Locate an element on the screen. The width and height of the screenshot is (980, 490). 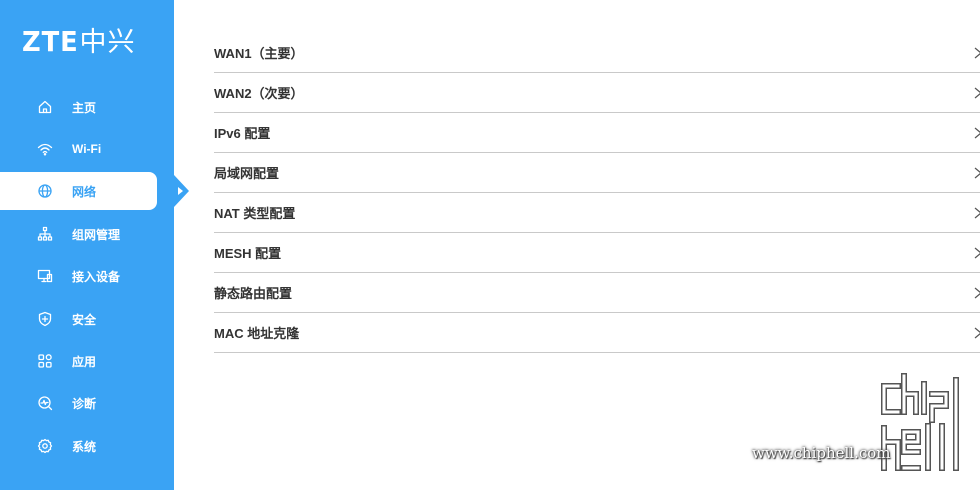
sidebar-item-mesh-management: 组网管理 is located at coordinates (78, 234).